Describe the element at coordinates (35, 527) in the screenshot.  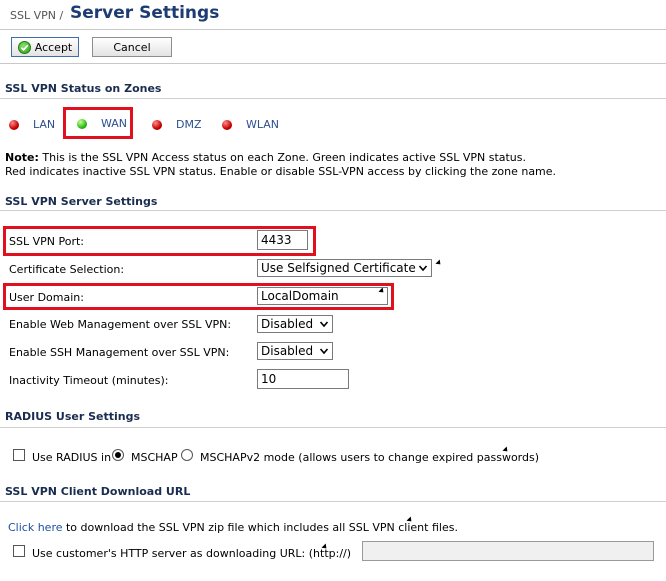
I see `click-here-link: Click here` at that location.